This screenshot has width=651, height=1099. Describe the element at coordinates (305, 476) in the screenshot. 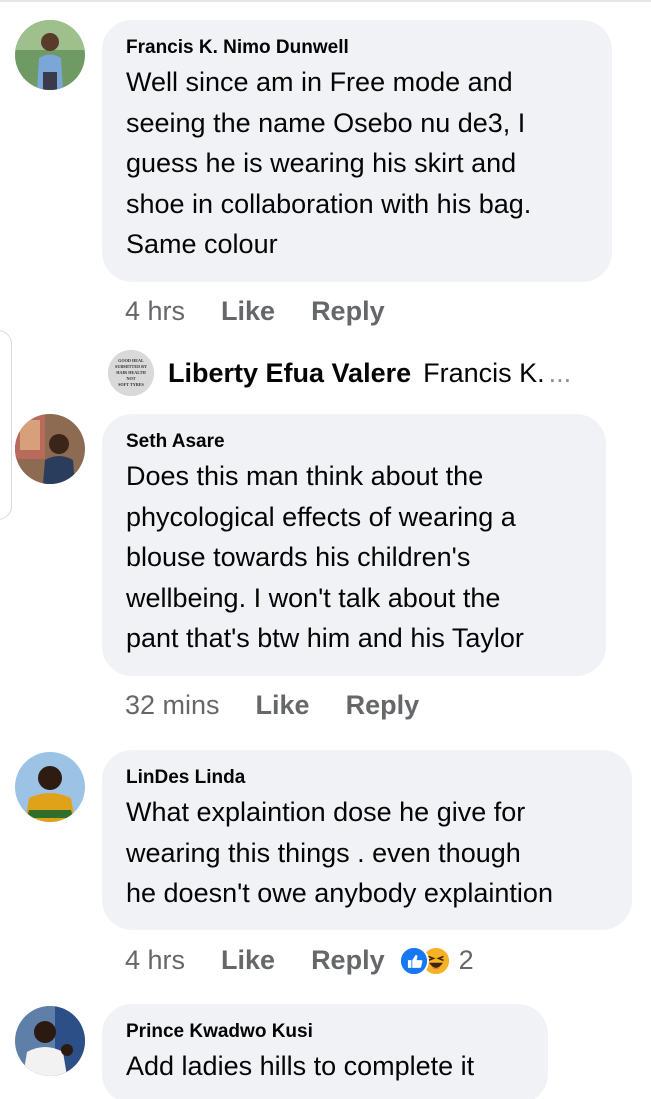

I see `comment-line: Does this man think about the` at that location.